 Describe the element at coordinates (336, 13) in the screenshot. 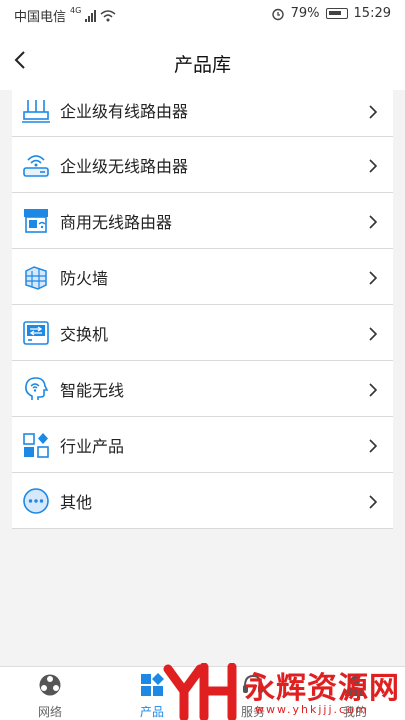

I see `battery-icon` at that location.